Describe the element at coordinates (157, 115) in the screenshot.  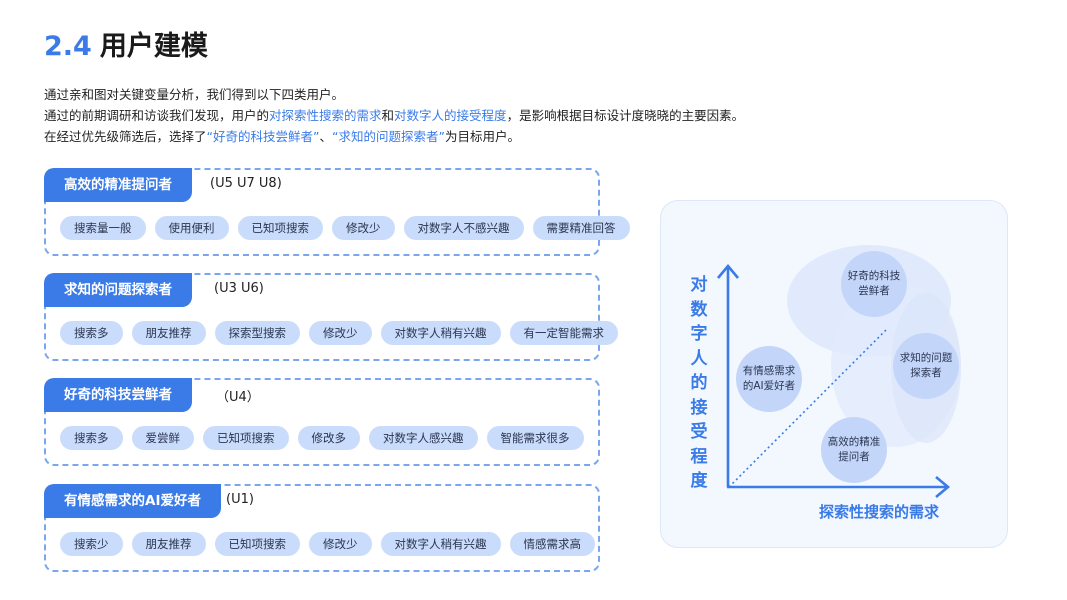
I see `intro-line-2-a: 通过的前期调研和访谈我们发现，用户的` at that location.